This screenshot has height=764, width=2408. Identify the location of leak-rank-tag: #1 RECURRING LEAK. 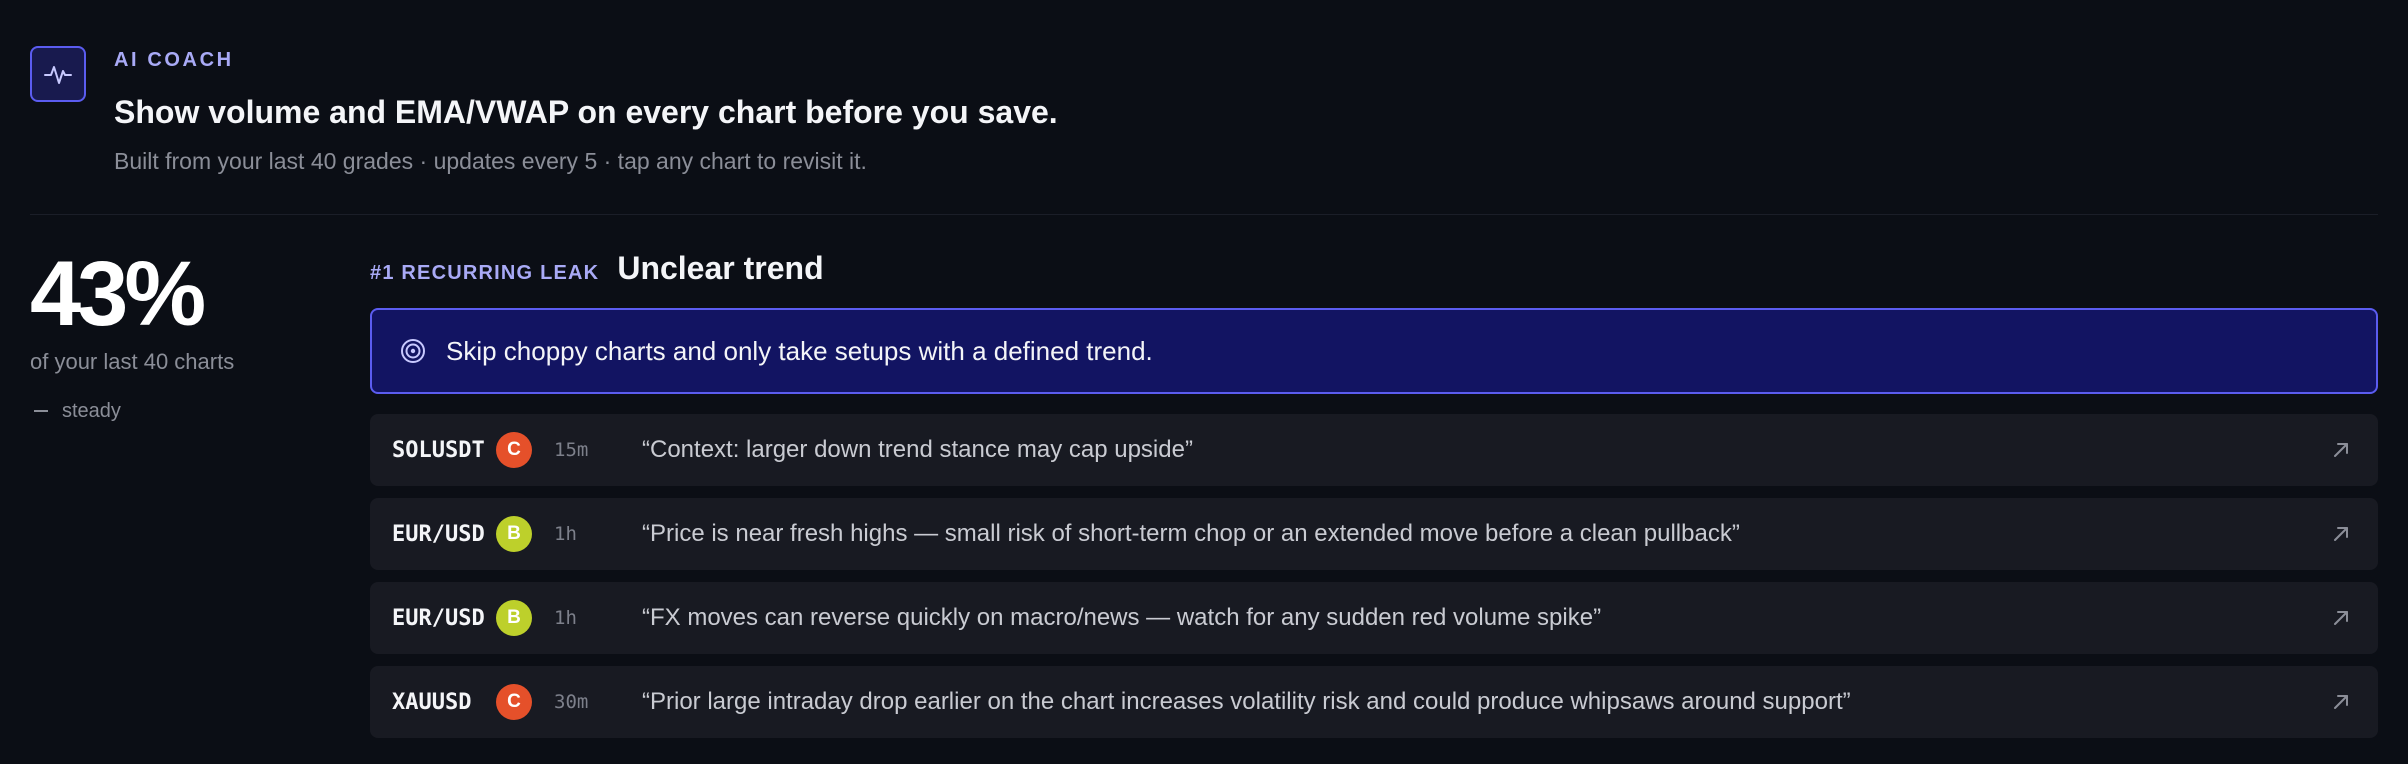
(485, 273).